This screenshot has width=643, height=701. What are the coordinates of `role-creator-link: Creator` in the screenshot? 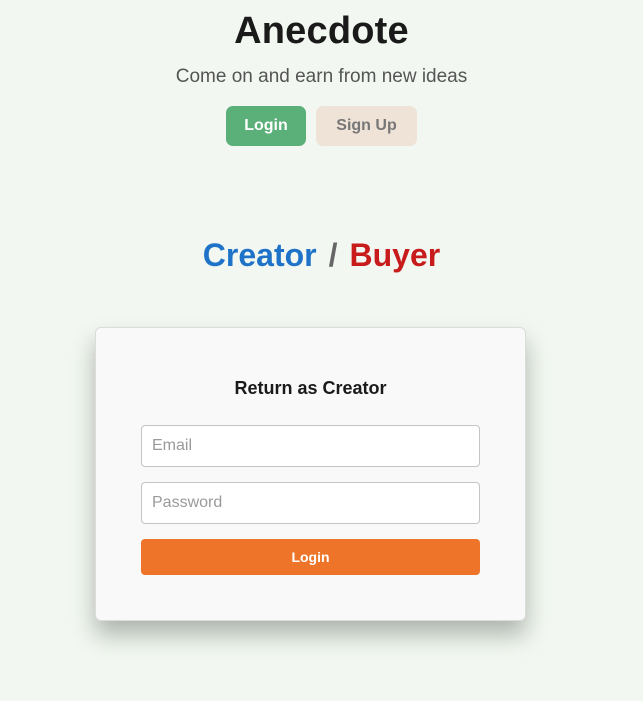 It's located at (260, 255).